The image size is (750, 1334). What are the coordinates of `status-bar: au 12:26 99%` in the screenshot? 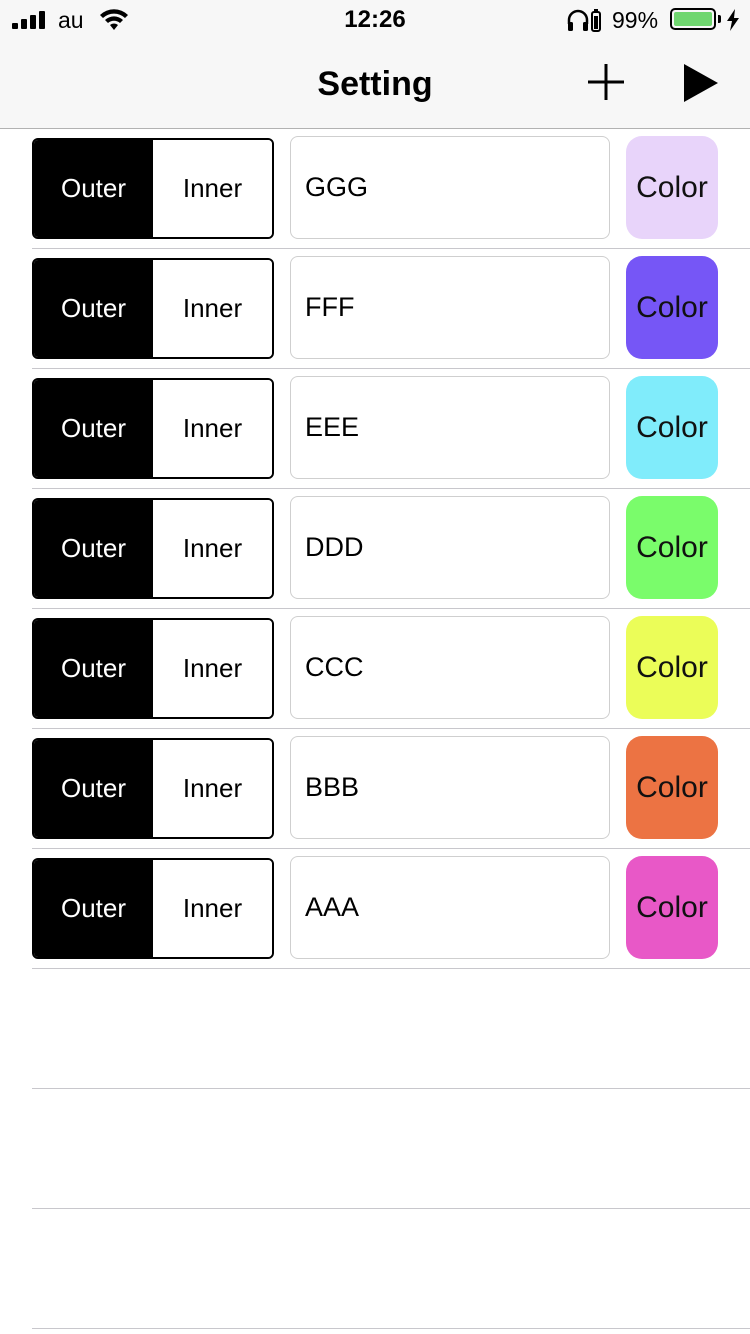 It's located at (375, 20).